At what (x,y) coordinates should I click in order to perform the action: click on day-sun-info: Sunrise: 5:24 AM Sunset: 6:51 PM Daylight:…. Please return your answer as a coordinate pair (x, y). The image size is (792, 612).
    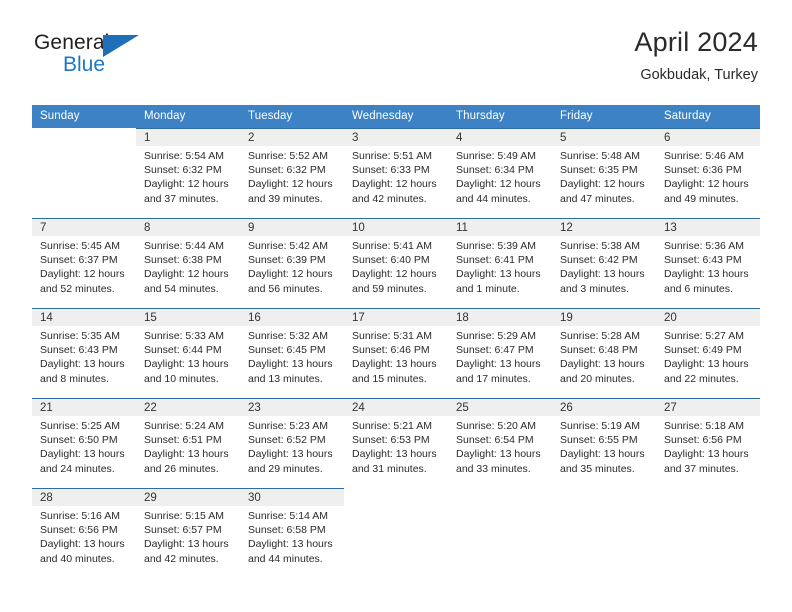
    Looking at the image, I should click on (188, 446).